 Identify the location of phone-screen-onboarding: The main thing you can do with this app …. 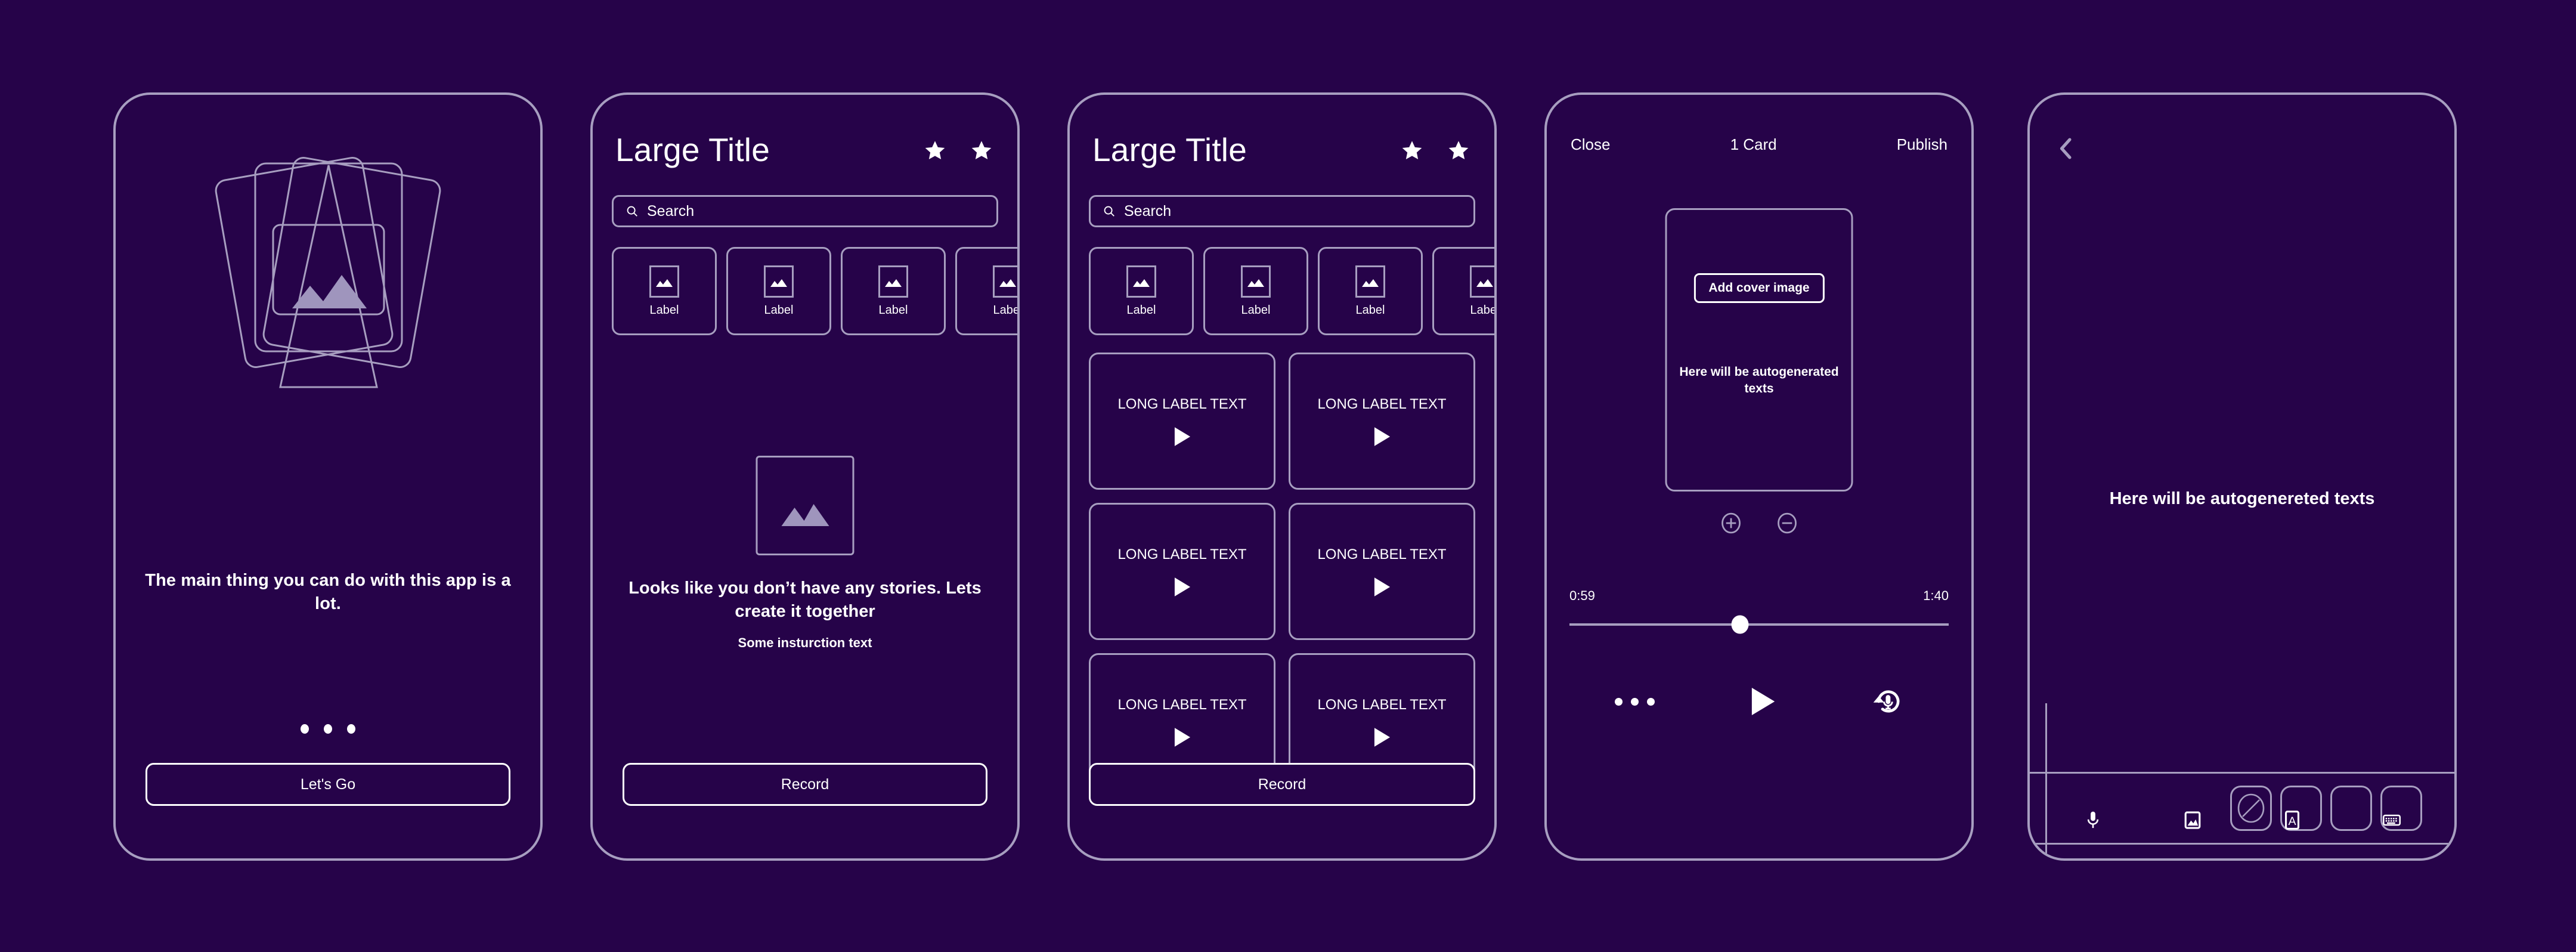
(328, 476).